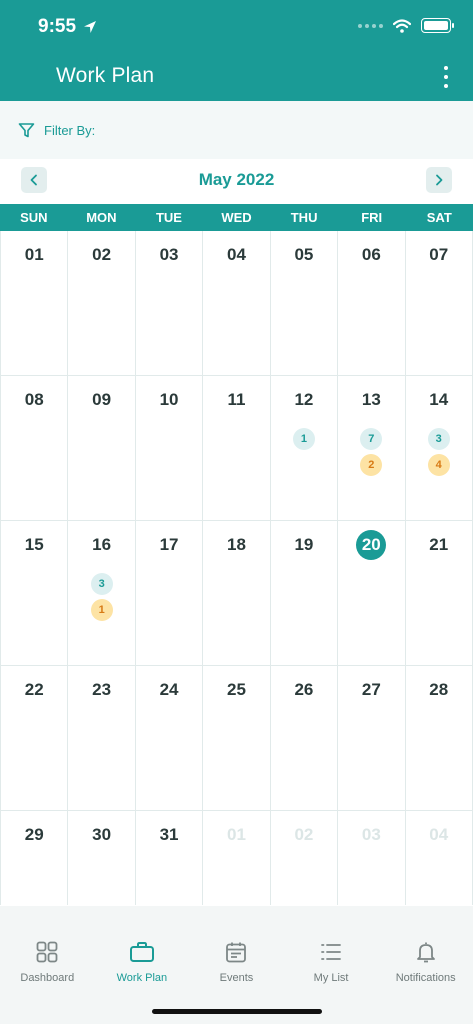 This screenshot has width=473, height=1024. Describe the element at coordinates (102, 689) in the screenshot. I see `day-number: 23` at that location.